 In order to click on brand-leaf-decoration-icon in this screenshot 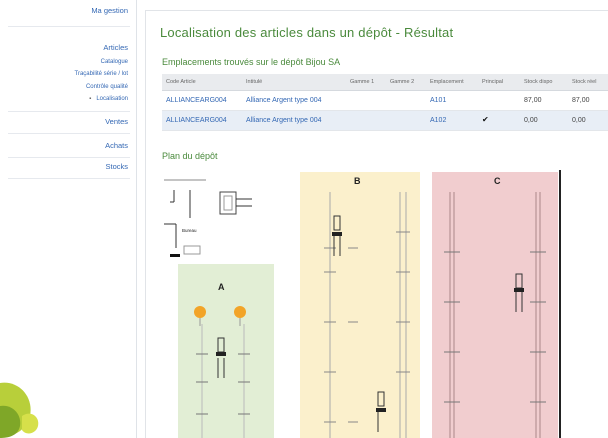, I will do `click(19, 410)`.